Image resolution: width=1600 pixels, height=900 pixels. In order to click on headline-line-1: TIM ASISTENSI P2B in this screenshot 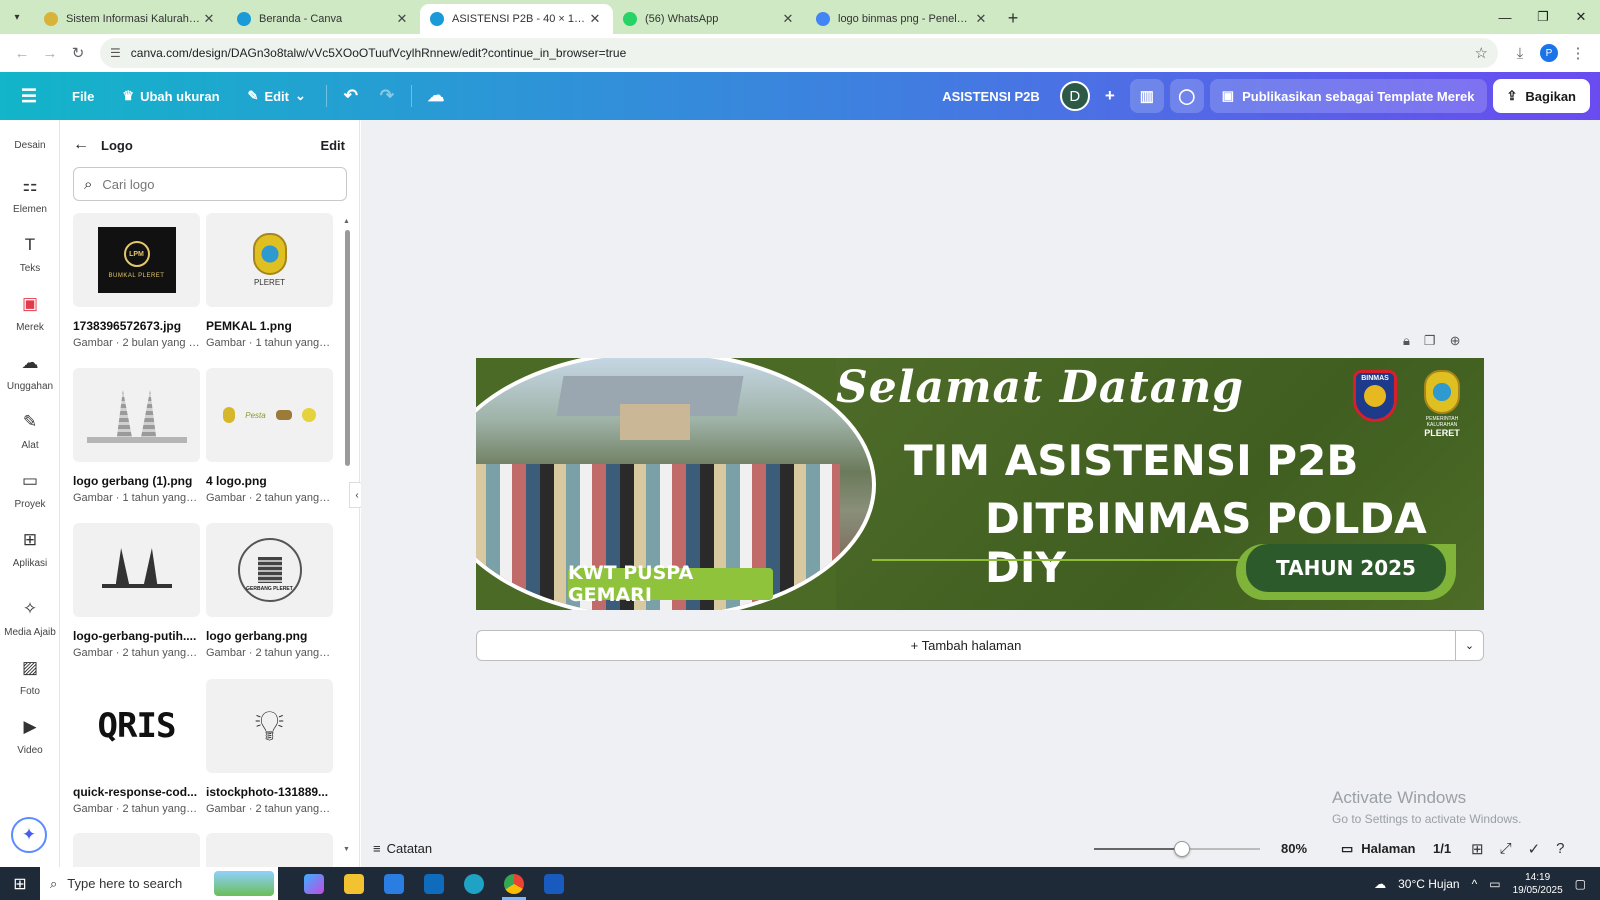, I will do `click(1131, 460)`.